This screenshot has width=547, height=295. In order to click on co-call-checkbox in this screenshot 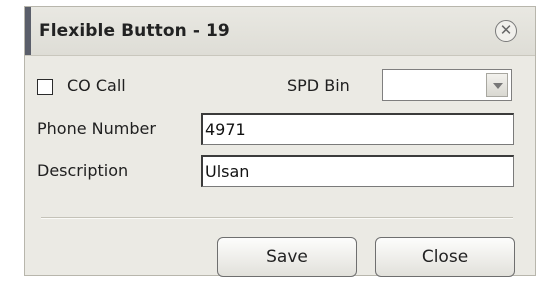, I will do `click(45, 87)`.